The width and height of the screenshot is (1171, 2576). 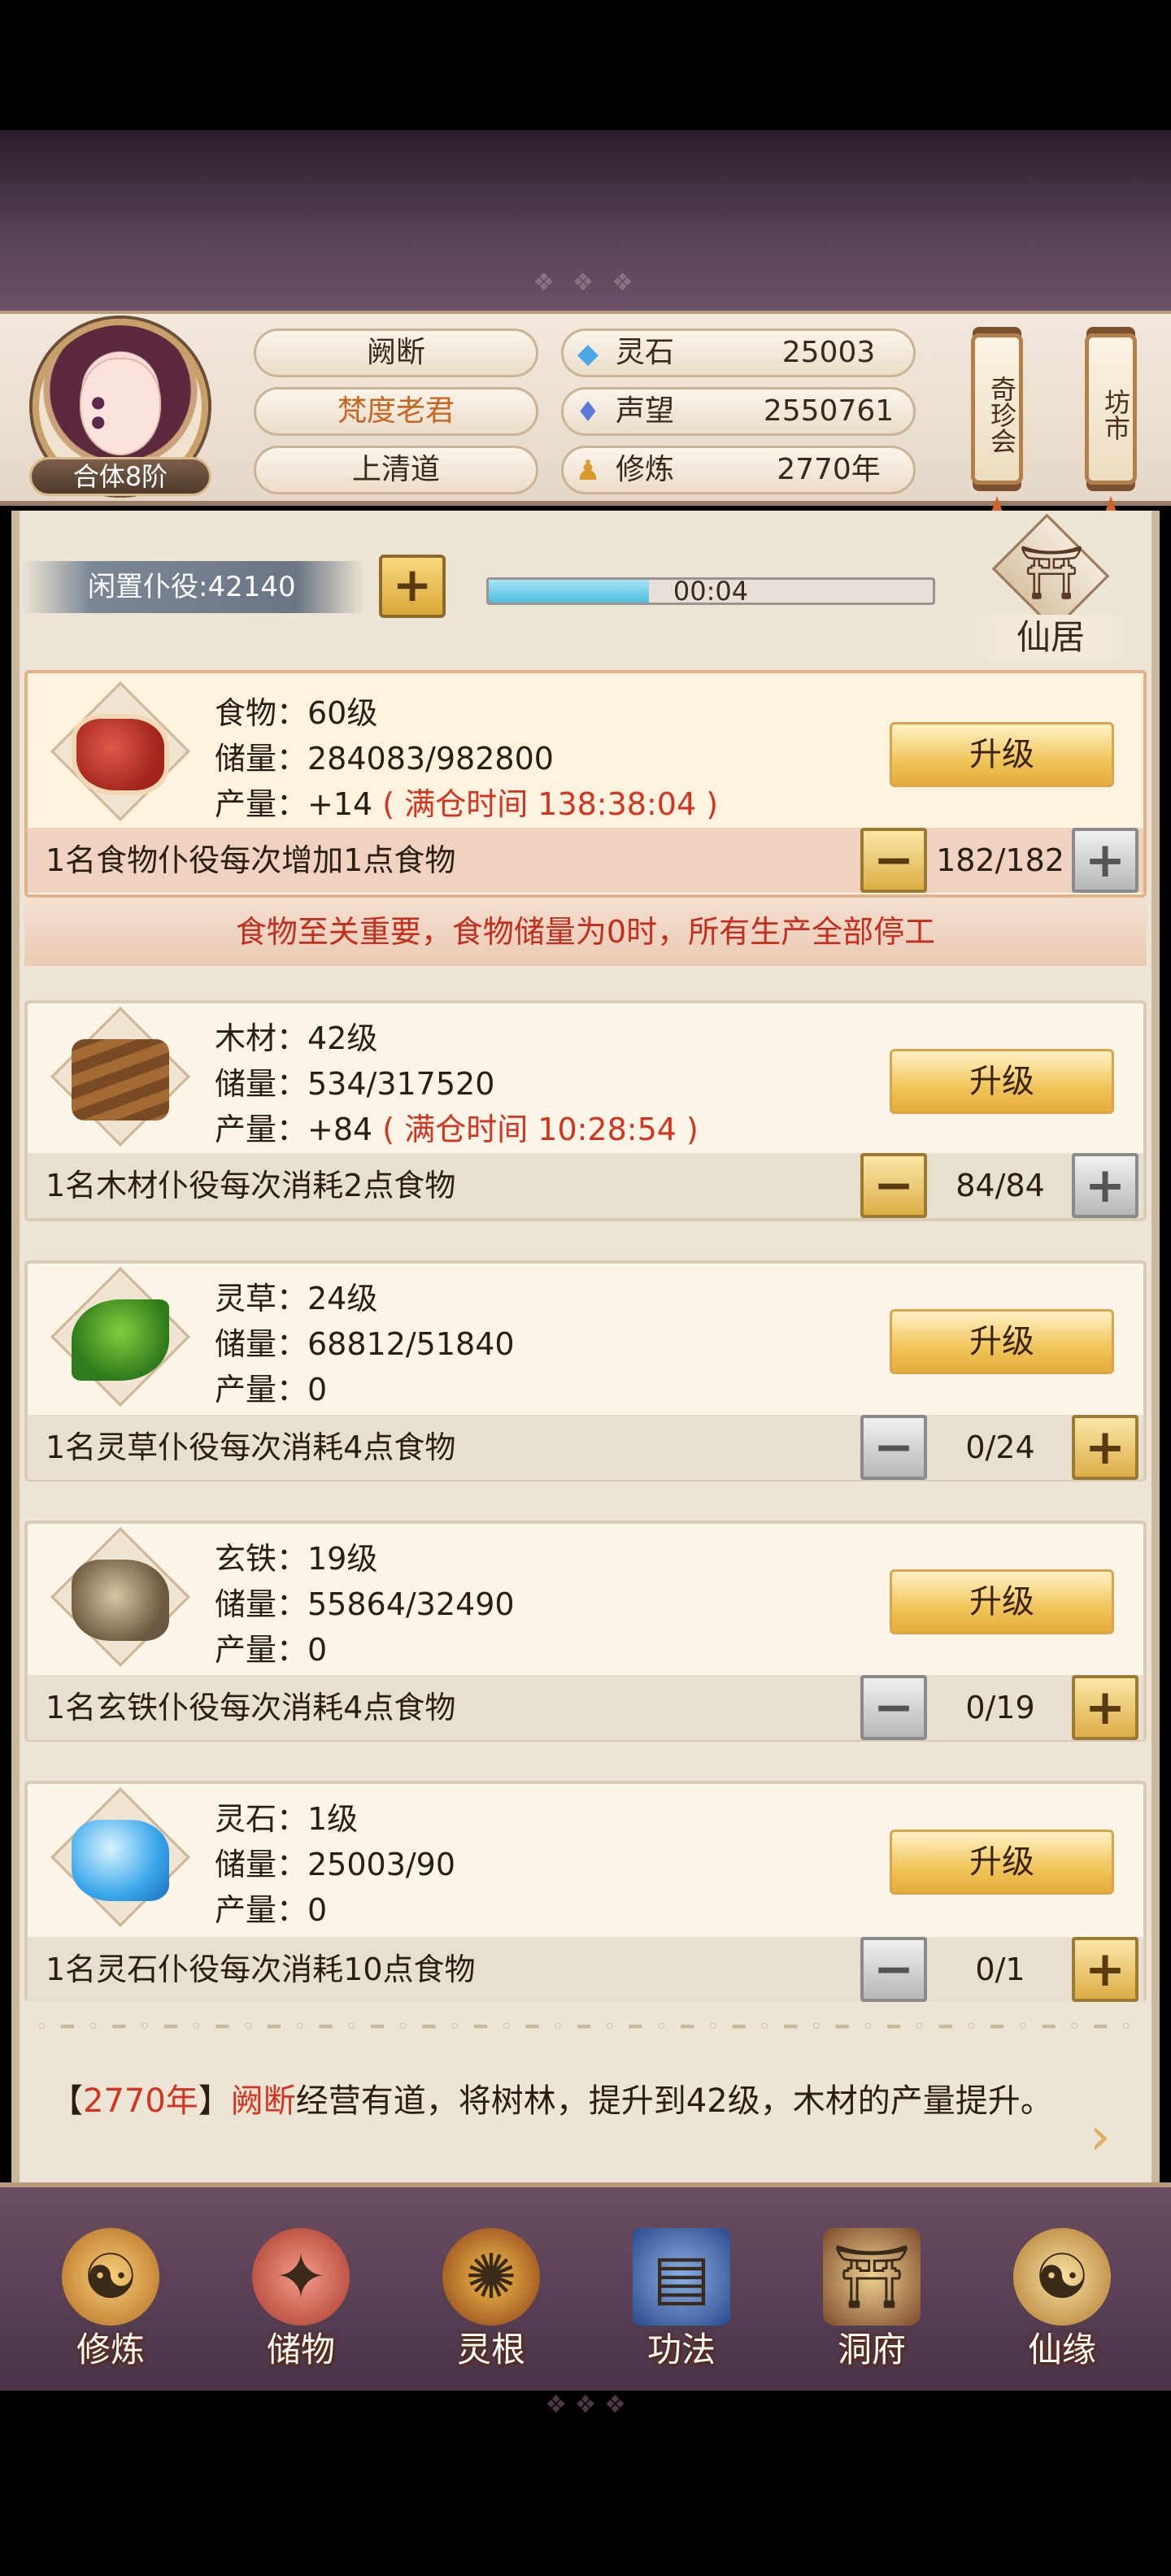 What do you see at coordinates (140, 2101) in the screenshot?
I see `log-year: 2770年` at bounding box center [140, 2101].